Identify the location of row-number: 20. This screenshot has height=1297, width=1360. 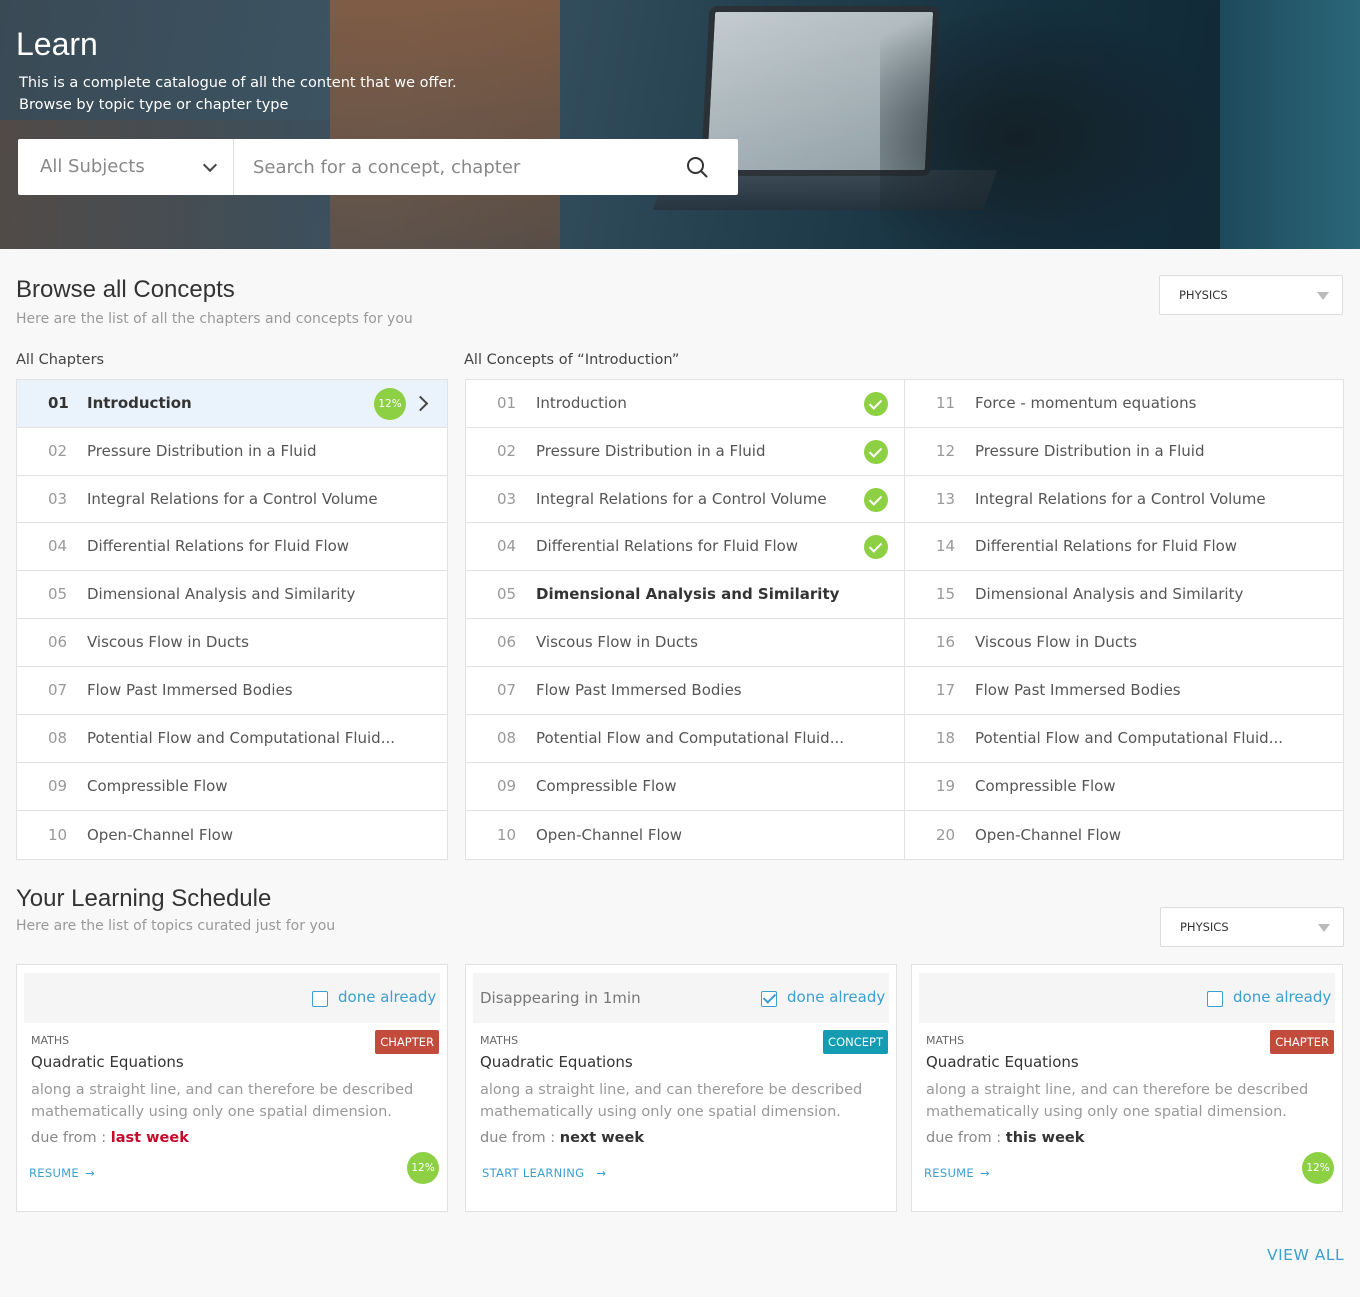
(946, 835).